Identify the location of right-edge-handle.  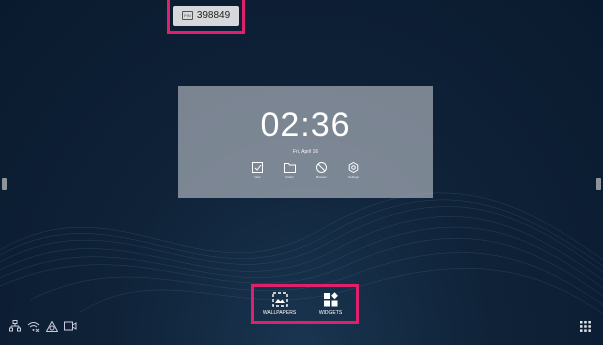
(598, 184).